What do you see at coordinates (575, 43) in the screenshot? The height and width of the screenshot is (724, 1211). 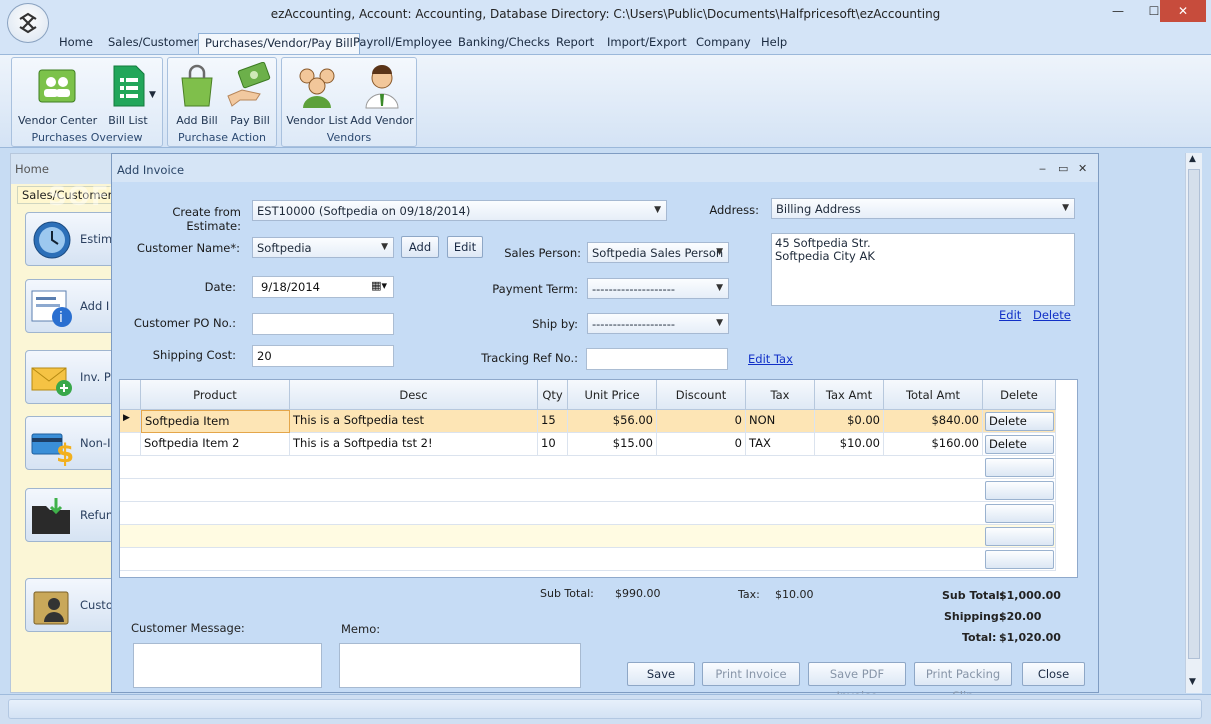 I see `tab-report: Report` at bounding box center [575, 43].